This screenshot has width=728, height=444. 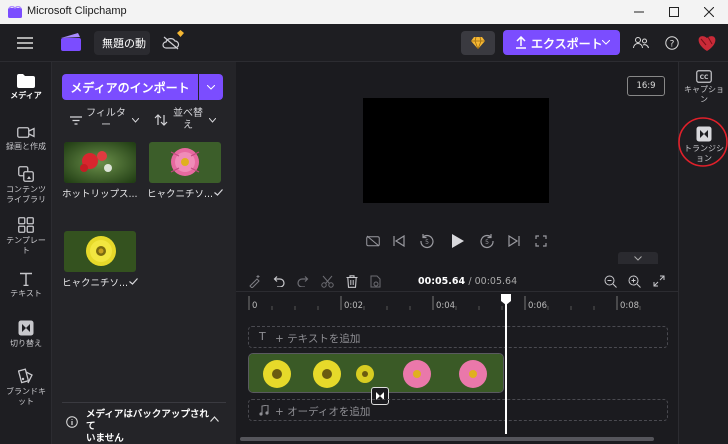 What do you see at coordinates (323, 412) in the screenshot?
I see `add-audio-label: + オーディオを追加` at bounding box center [323, 412].